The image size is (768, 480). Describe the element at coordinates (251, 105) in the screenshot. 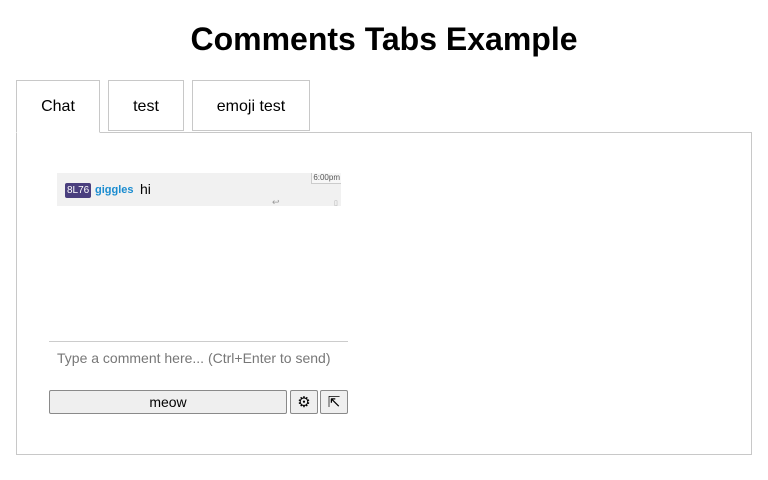

I see `tab-emoji-test: emoji test` at that location.